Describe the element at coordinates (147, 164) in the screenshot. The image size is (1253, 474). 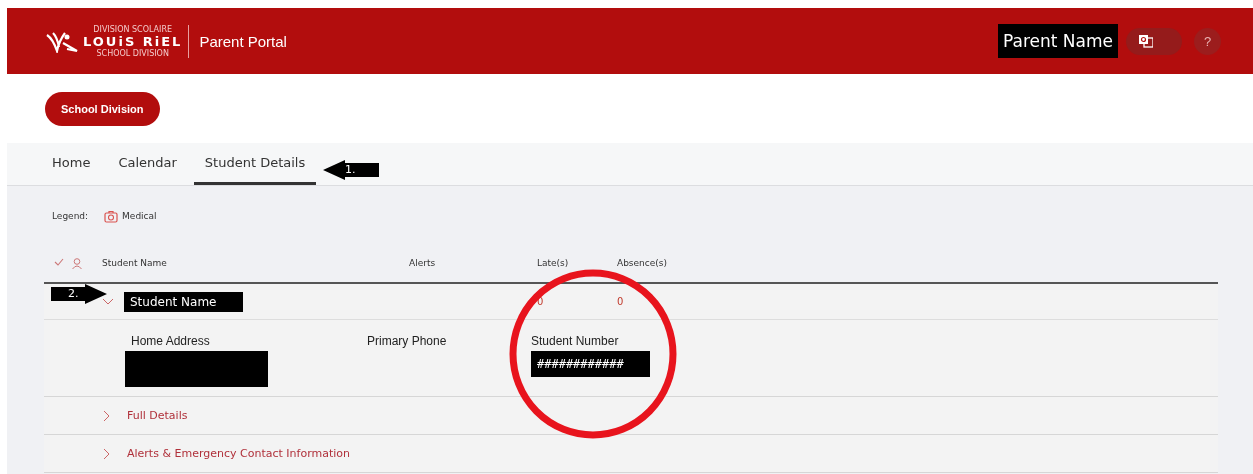
I see `nav-tab: Calendar` at that location.